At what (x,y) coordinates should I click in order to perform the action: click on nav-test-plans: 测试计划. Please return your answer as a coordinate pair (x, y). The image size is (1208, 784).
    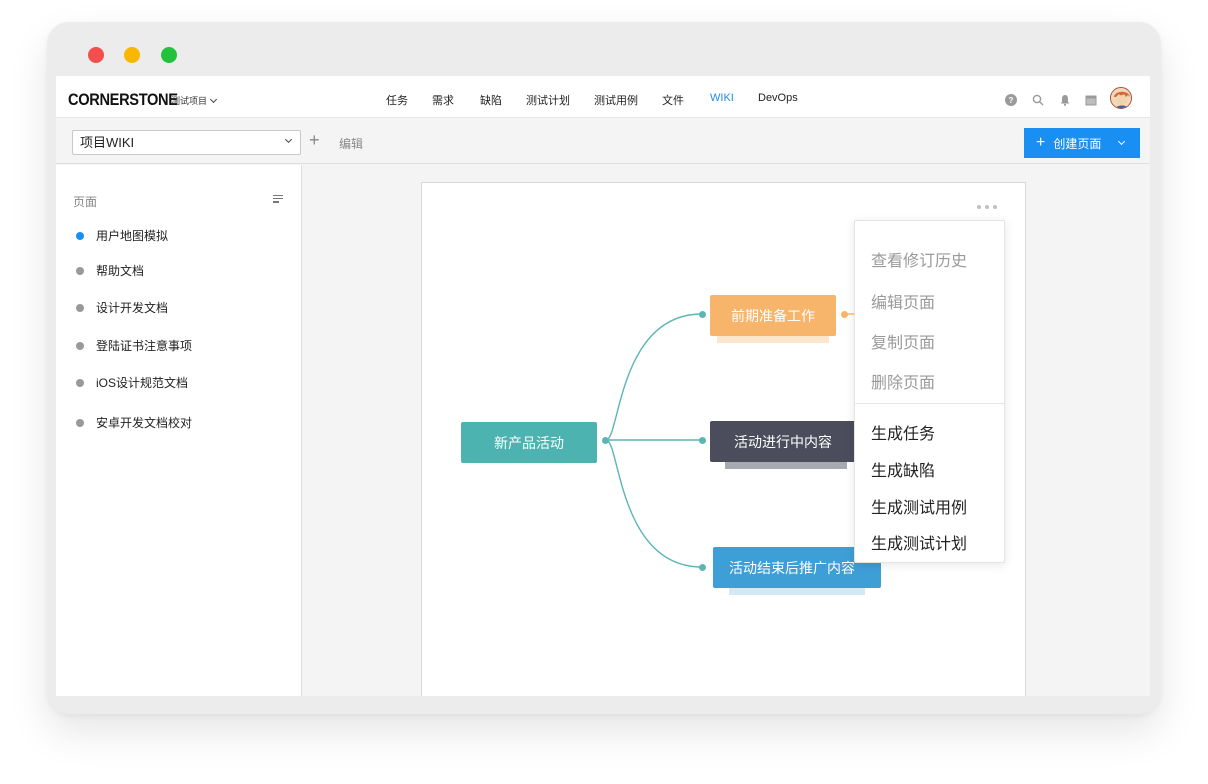
    Looking at the image, I should click on (548, 100).